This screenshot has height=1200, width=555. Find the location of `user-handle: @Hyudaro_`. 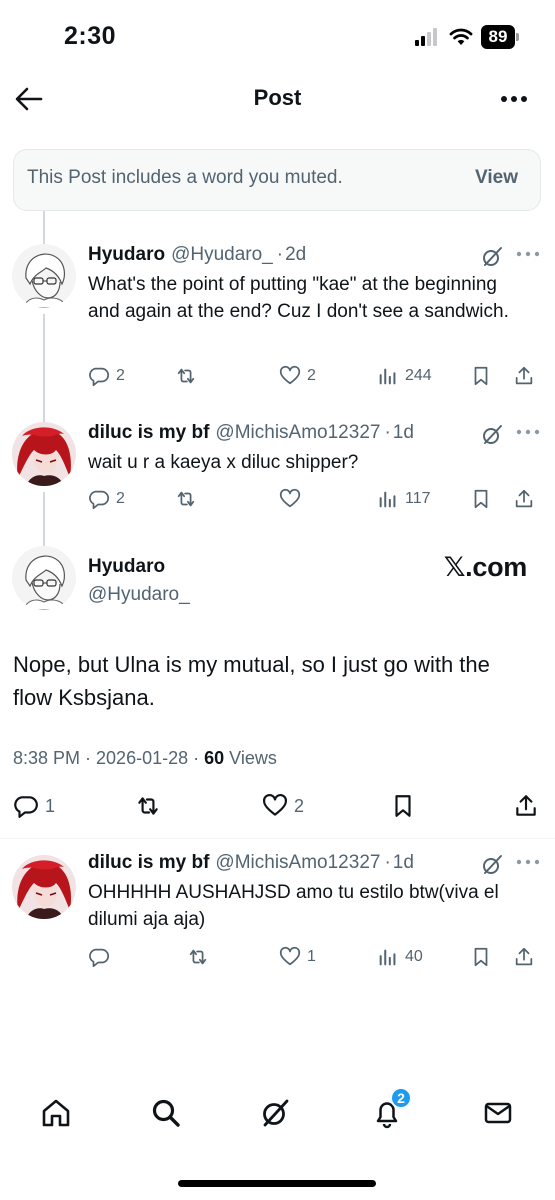

user-handle: @Hyudaro_ is located at coordinates (222, 255).